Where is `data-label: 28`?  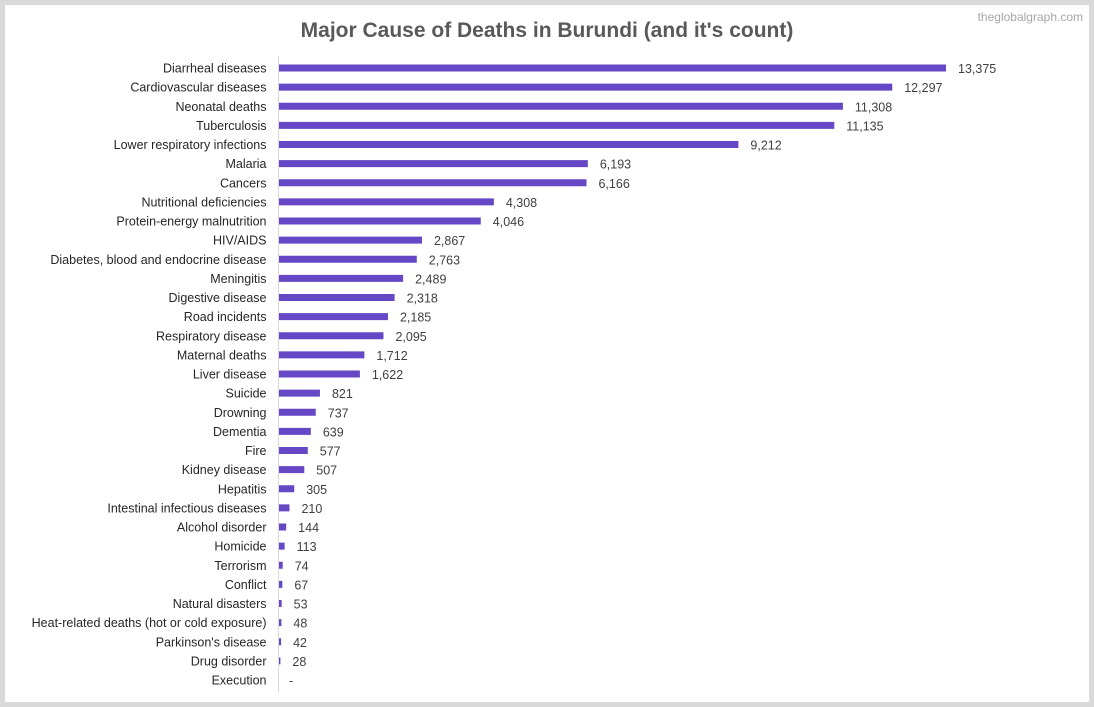 data-label: 28 is located at coordinates (299, 662).